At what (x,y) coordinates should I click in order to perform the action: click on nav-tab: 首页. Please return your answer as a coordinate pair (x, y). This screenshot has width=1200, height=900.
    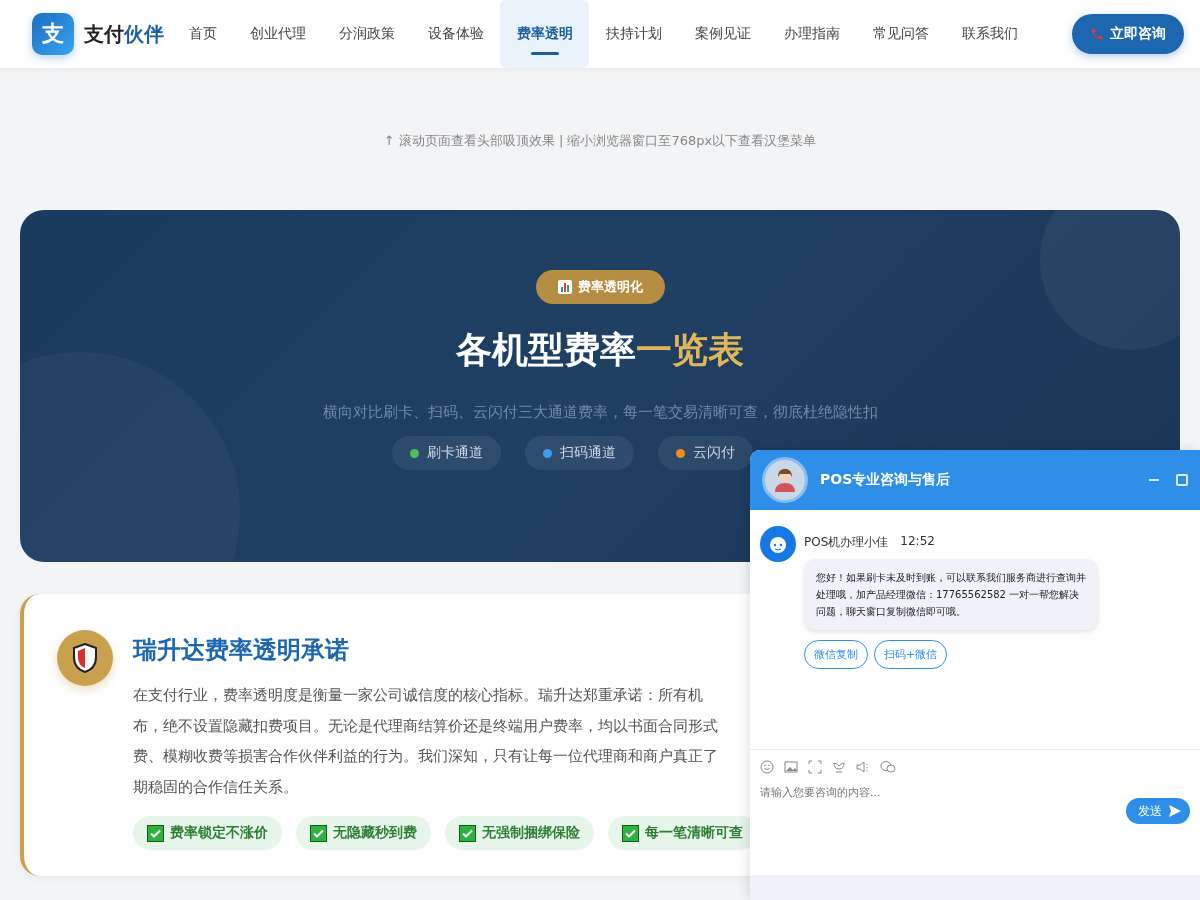
    Looking at the image, I should click on (202, 34).